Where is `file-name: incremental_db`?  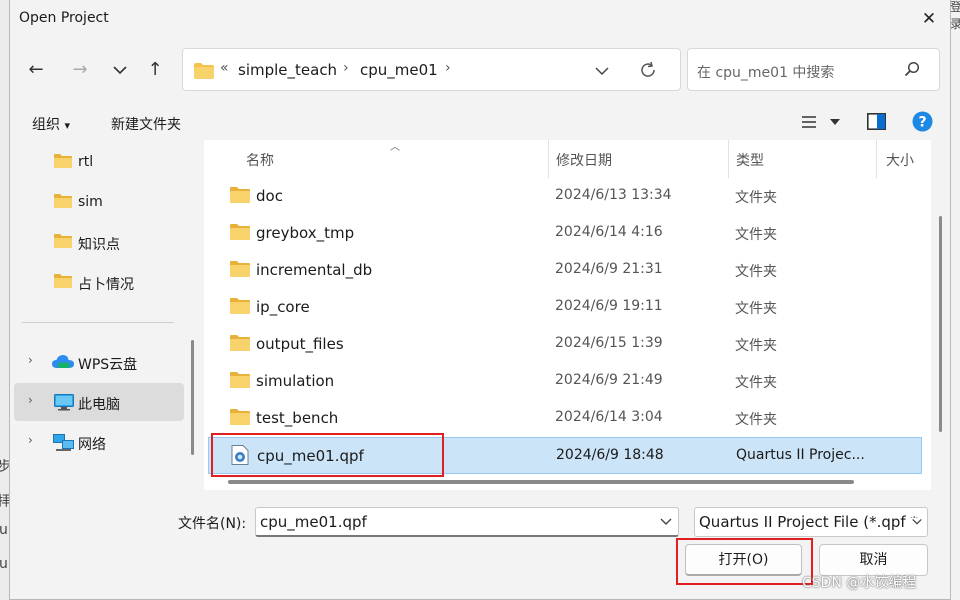
file-name: incremental_db is located at coordinates (314, 270).